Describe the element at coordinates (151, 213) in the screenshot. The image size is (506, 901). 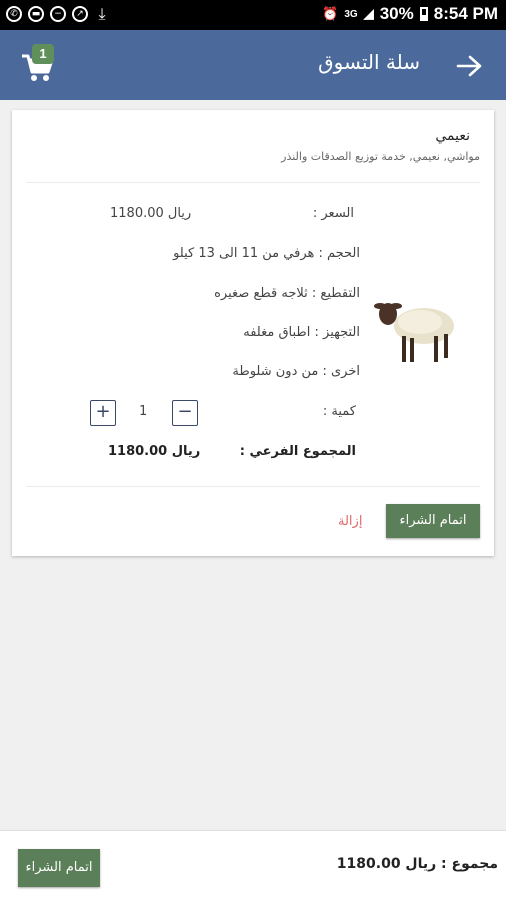
I see `price-value: ريال 1180.00` at that location.